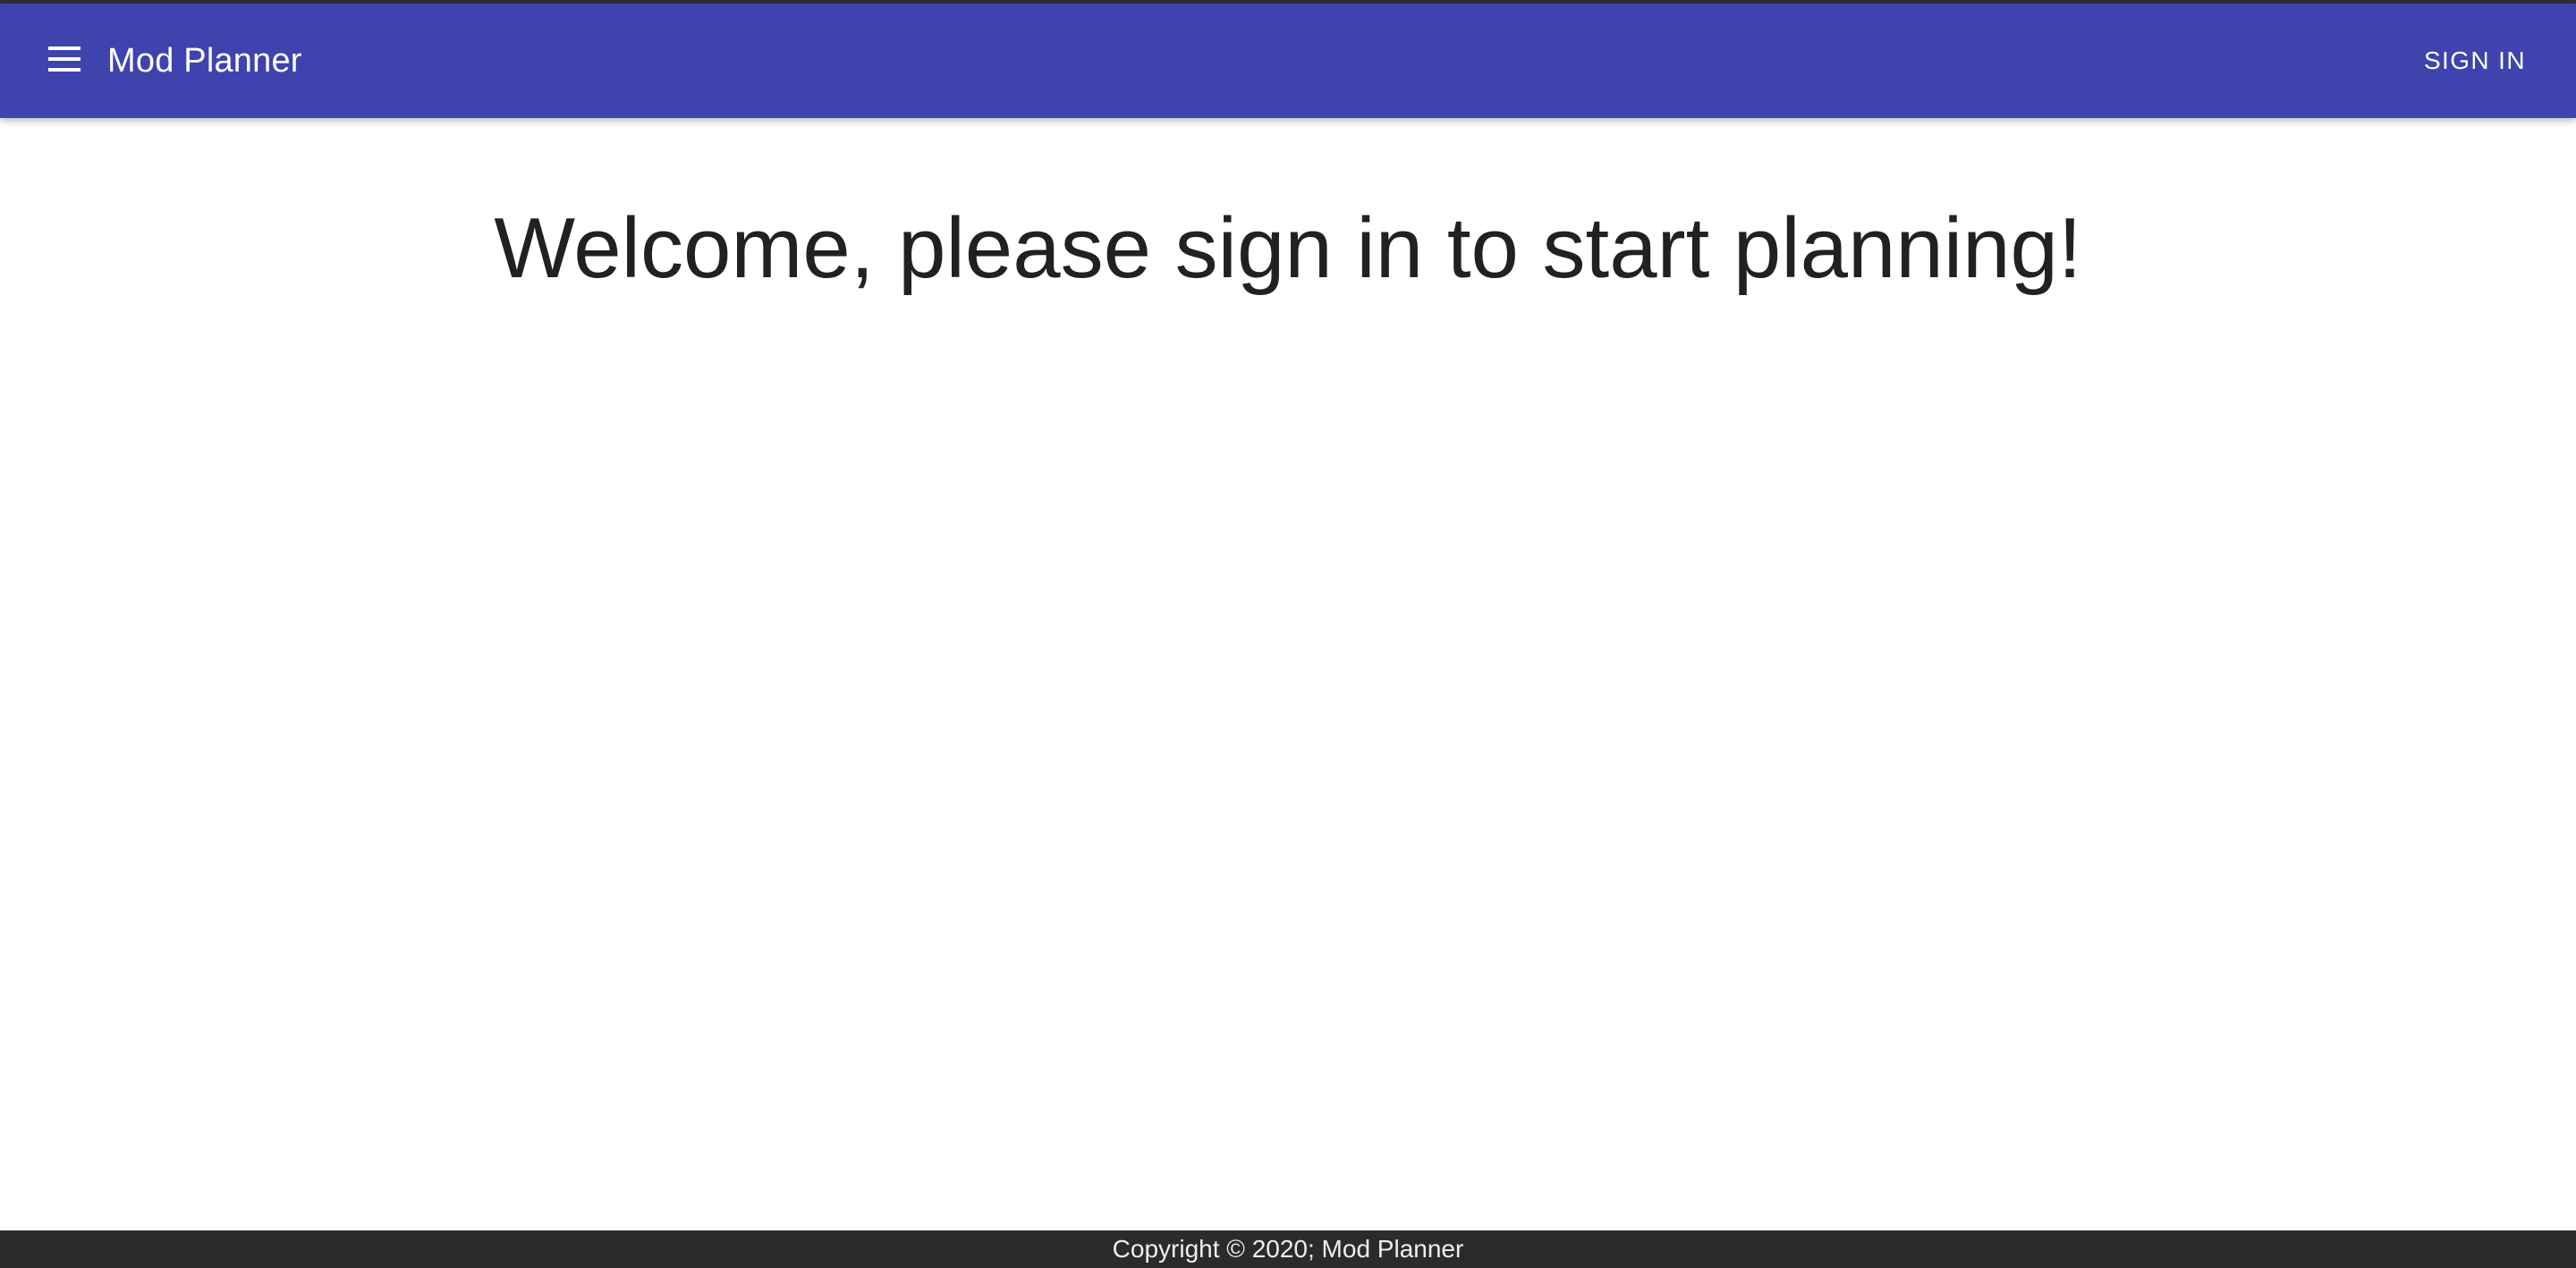  I want to click on footer: Copyright © 2020; Mod Planner, so click(1288, 1249).